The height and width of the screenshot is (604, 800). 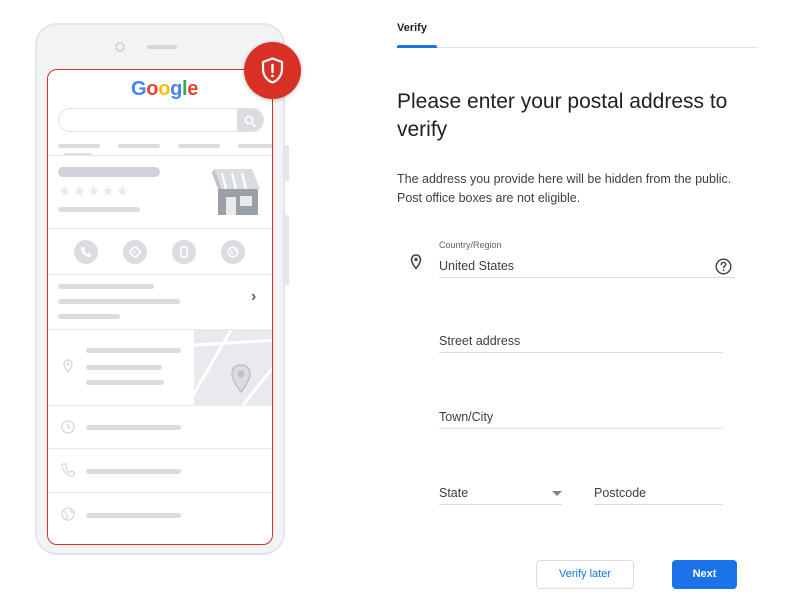 I want to click on call-action, so click(x=86, y=252).